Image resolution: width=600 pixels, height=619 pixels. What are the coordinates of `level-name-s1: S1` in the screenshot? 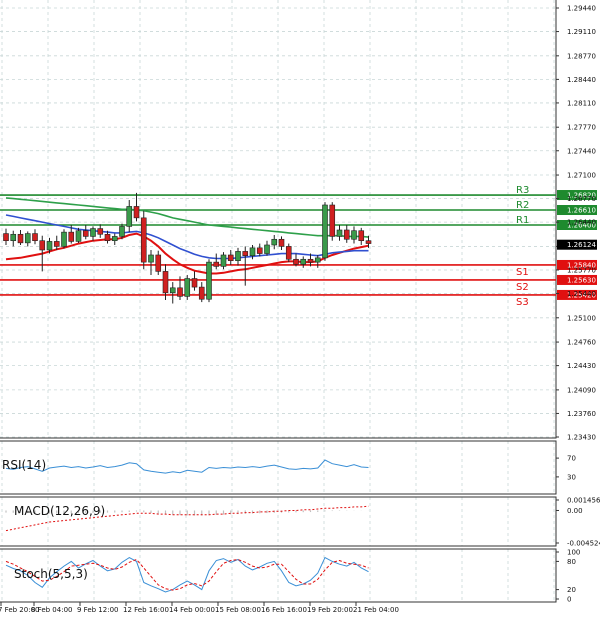 It's located at (522, 272).